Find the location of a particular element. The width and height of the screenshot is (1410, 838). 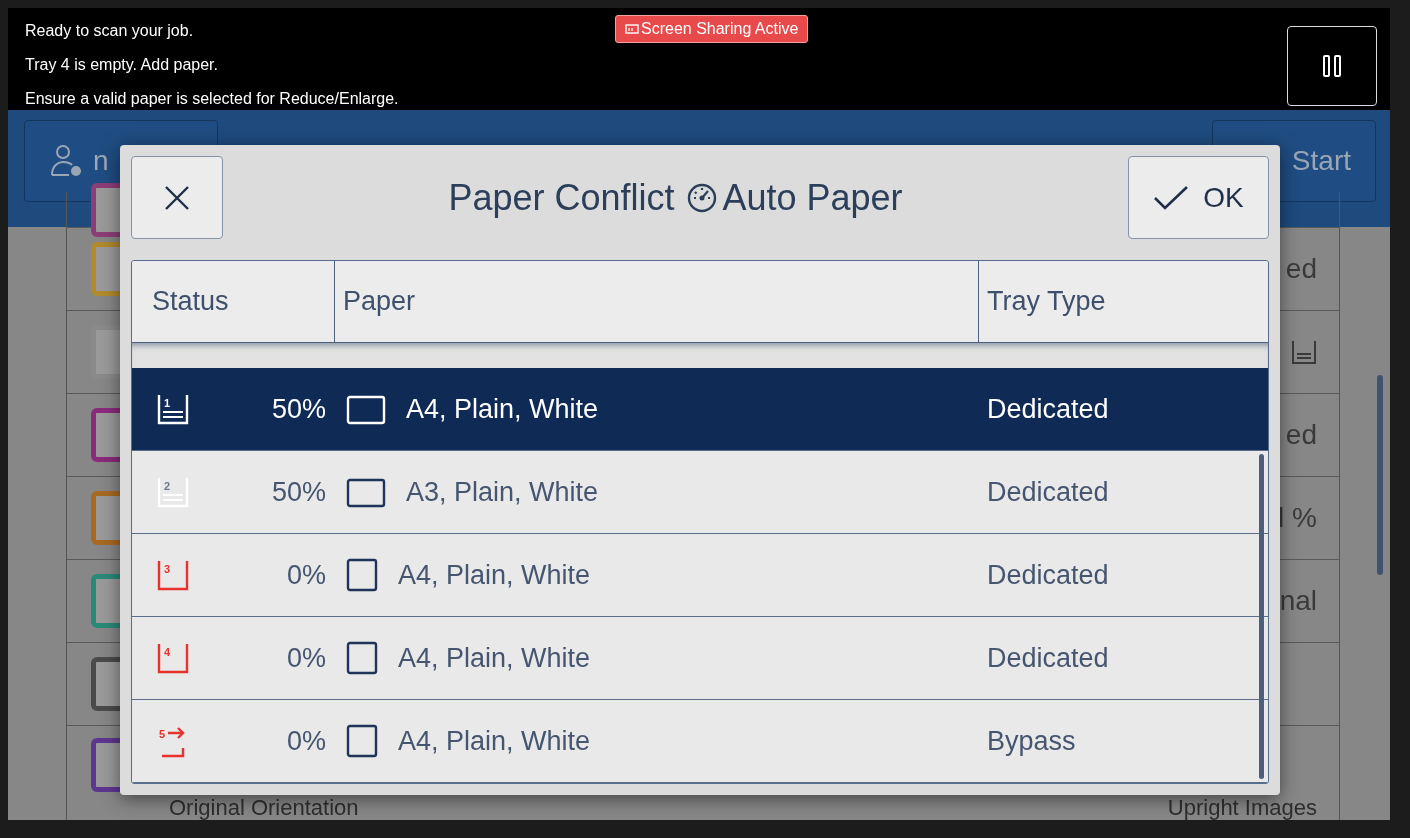

pause-icon is located at coordinates (1332, 66).